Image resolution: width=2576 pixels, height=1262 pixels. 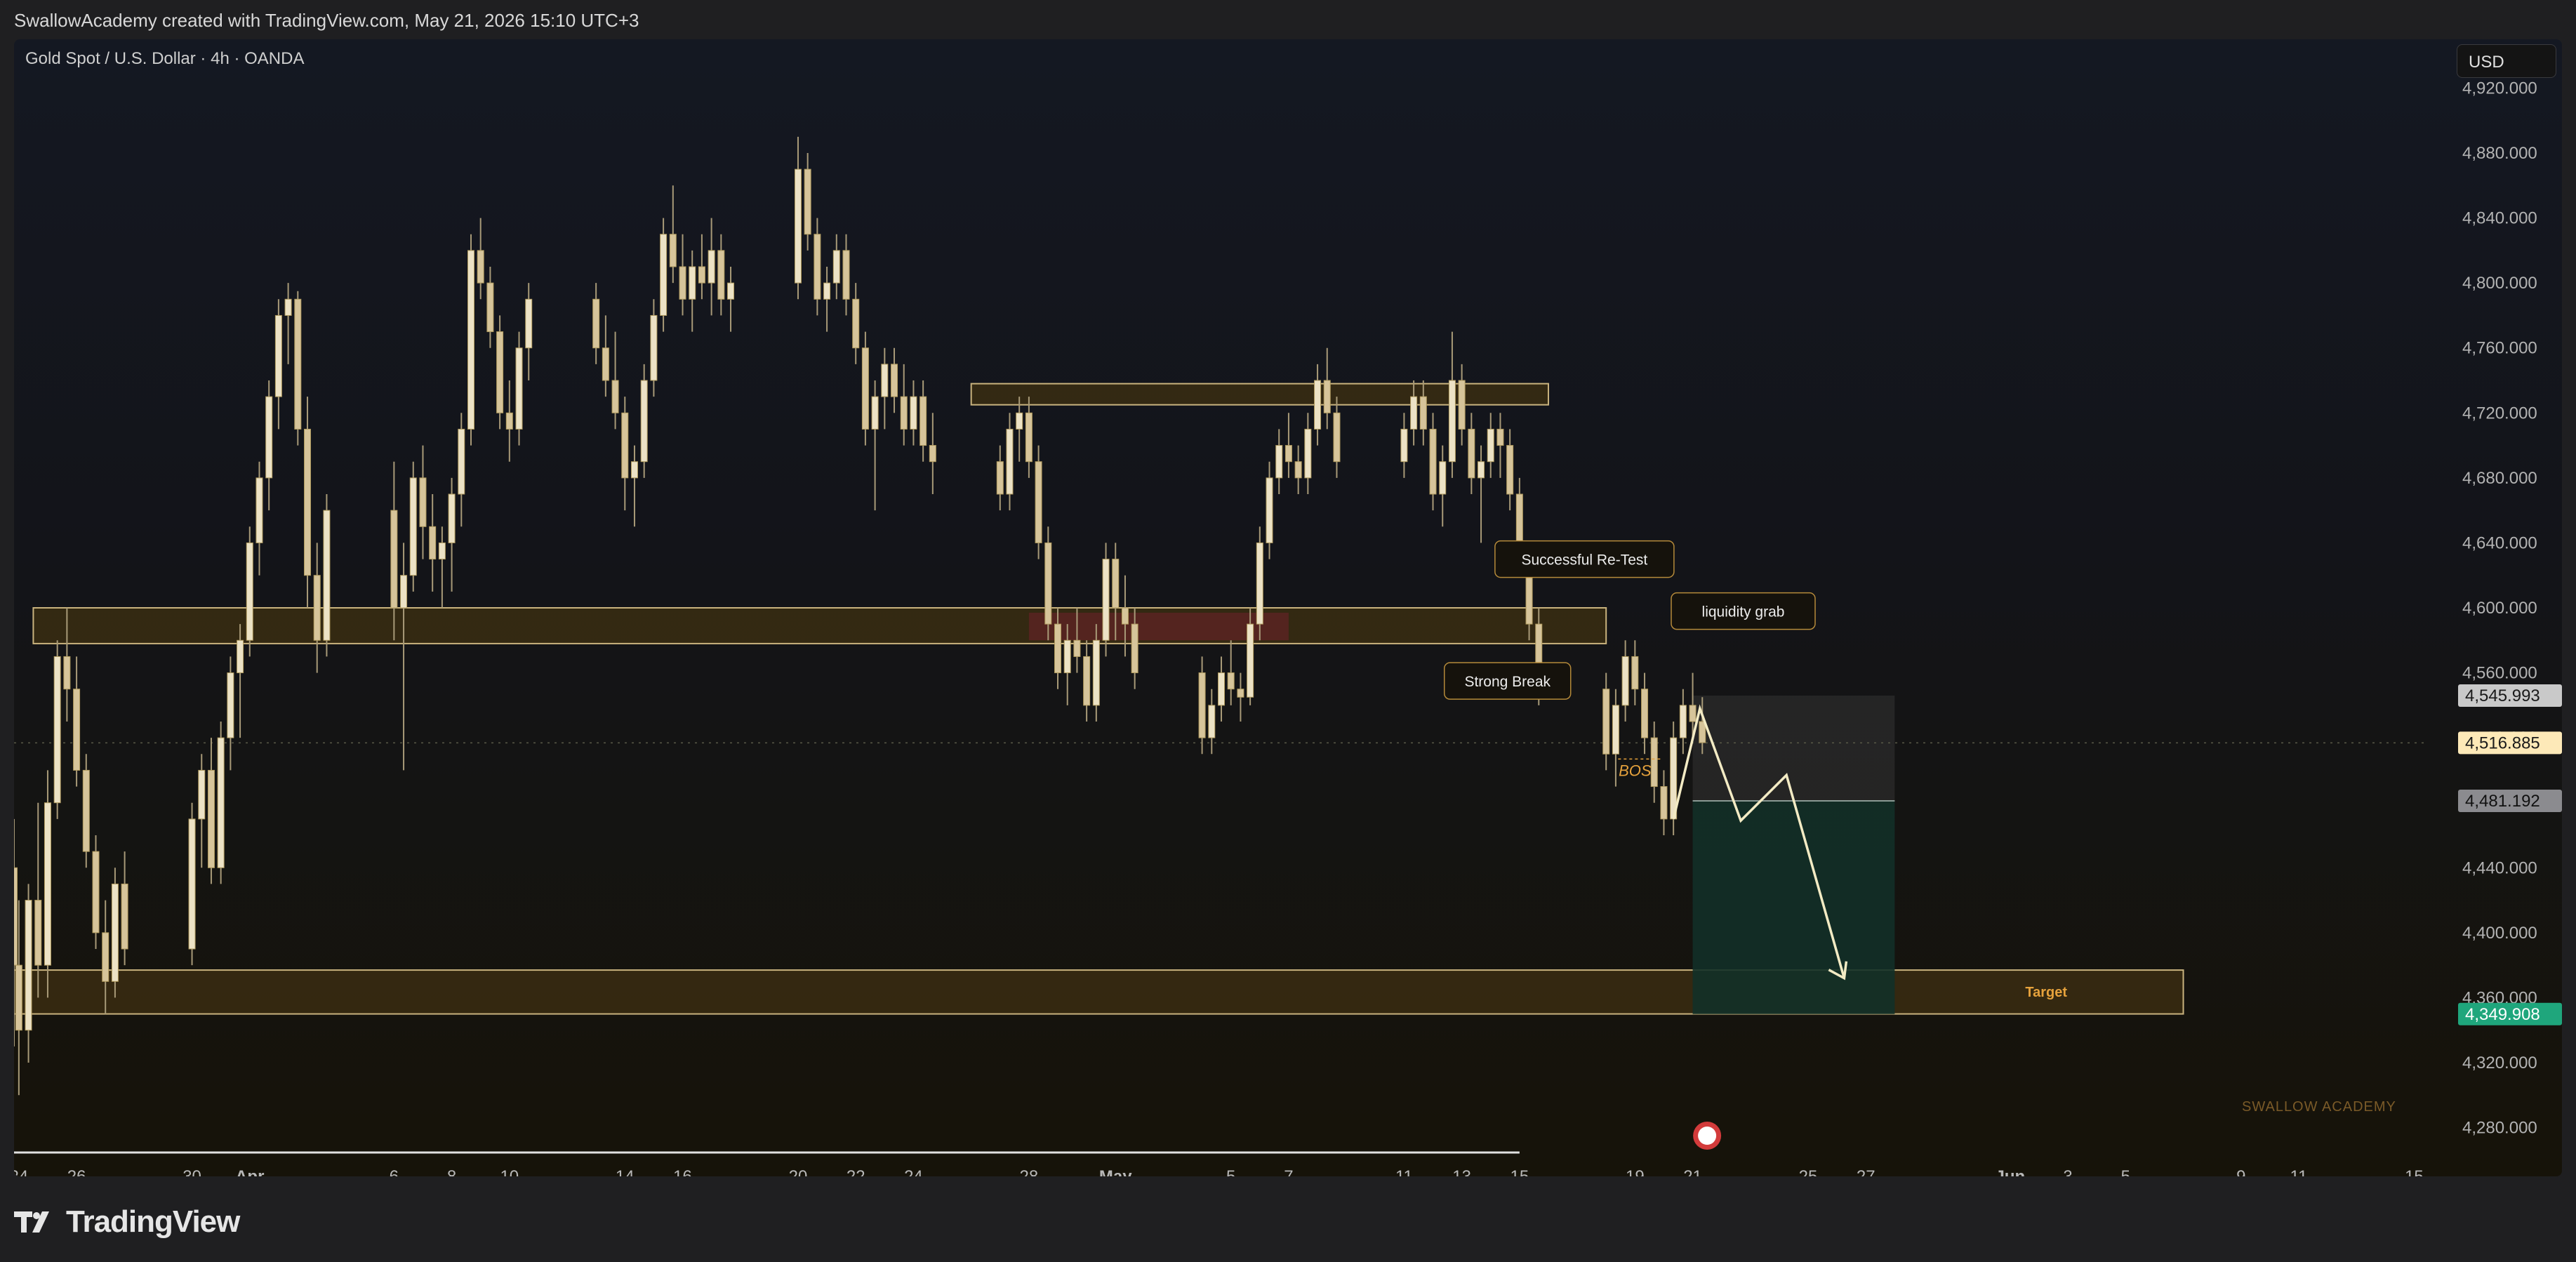 What do you see at coordinates (2499, 542) in the screenshot?
I see `y-tick-label: 4,640.000` at bounding box center [2499, 542].